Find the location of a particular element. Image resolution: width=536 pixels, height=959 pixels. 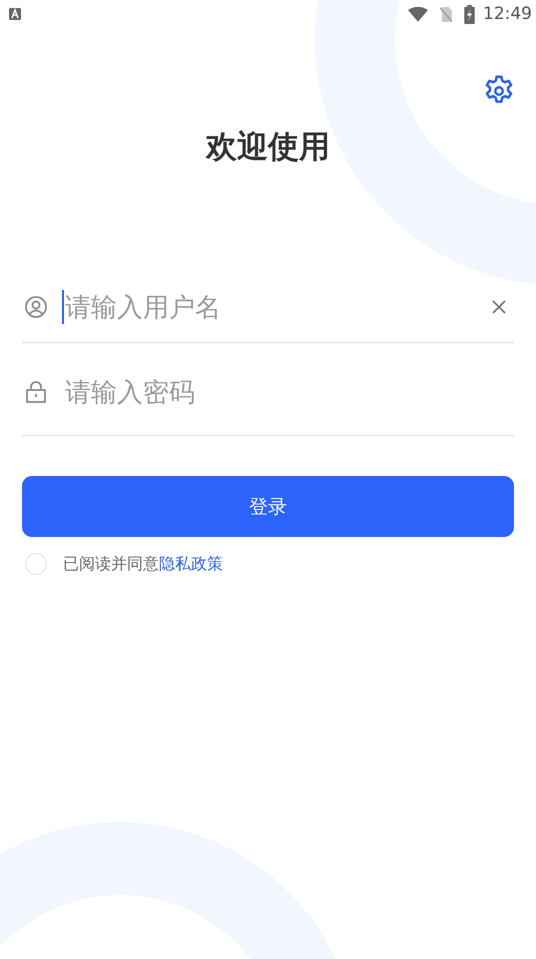

wifi-icon is located at coordinates (418, 14).